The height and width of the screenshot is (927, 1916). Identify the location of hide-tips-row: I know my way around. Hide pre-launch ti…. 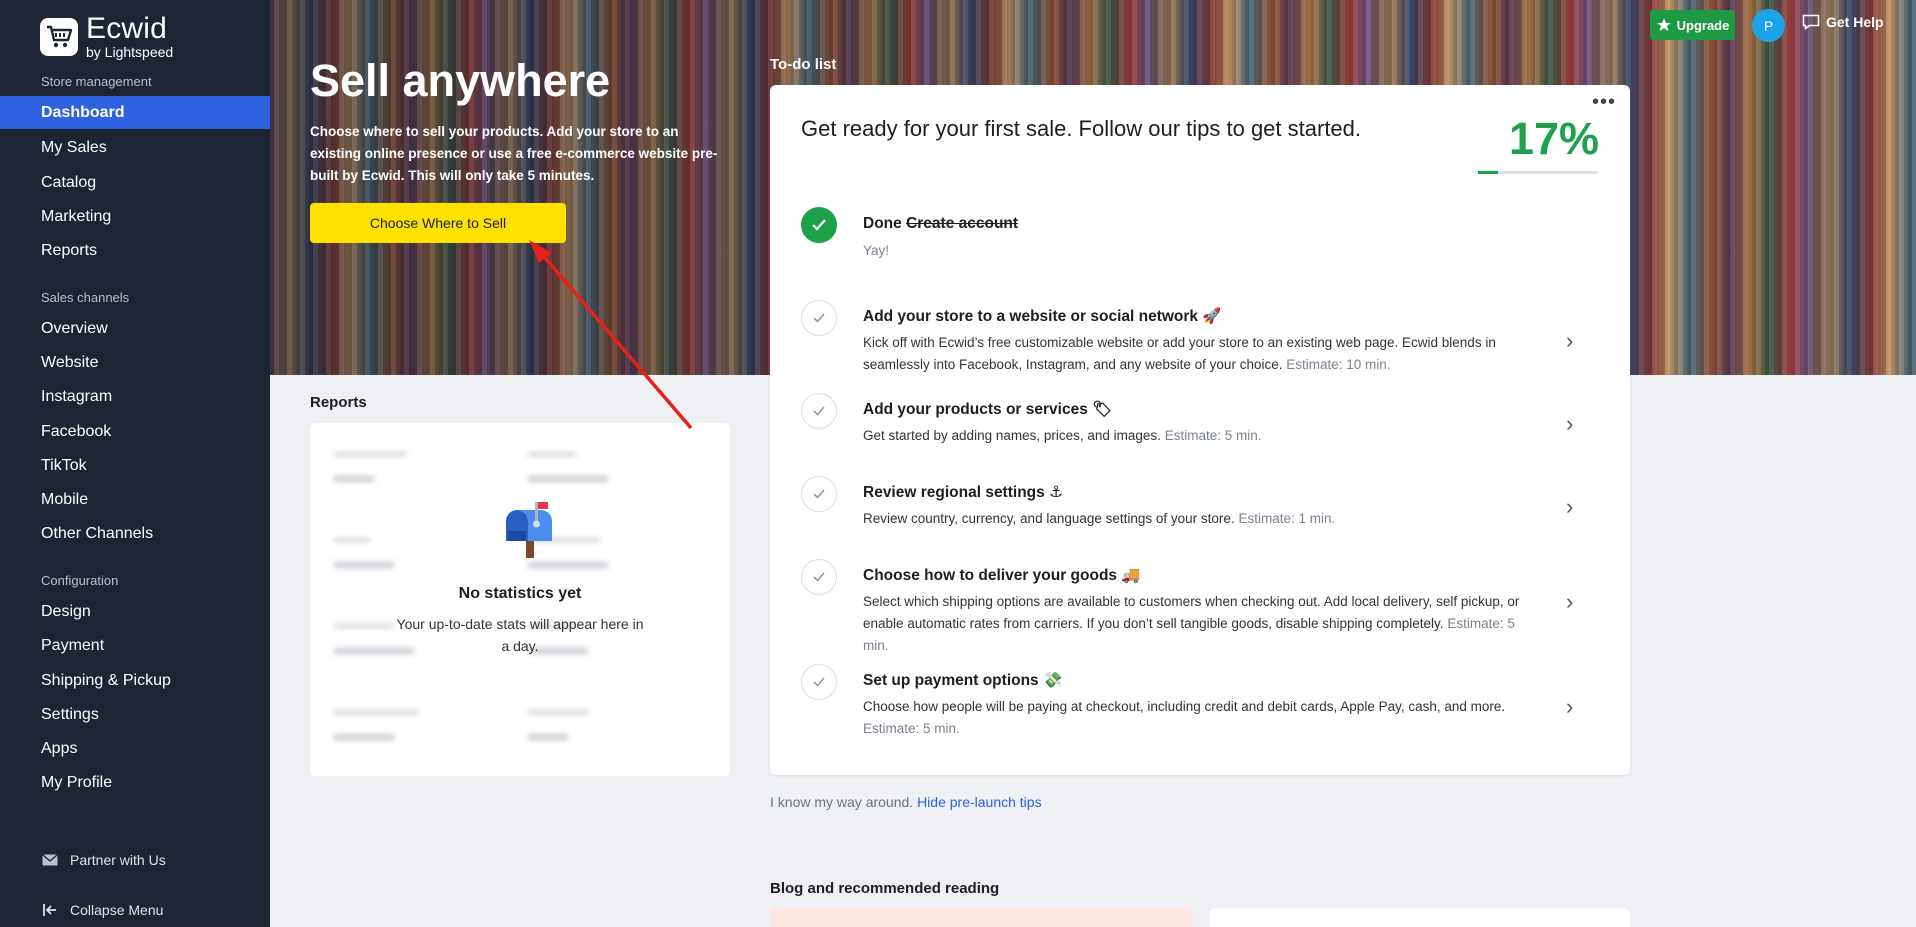
(906, 802).